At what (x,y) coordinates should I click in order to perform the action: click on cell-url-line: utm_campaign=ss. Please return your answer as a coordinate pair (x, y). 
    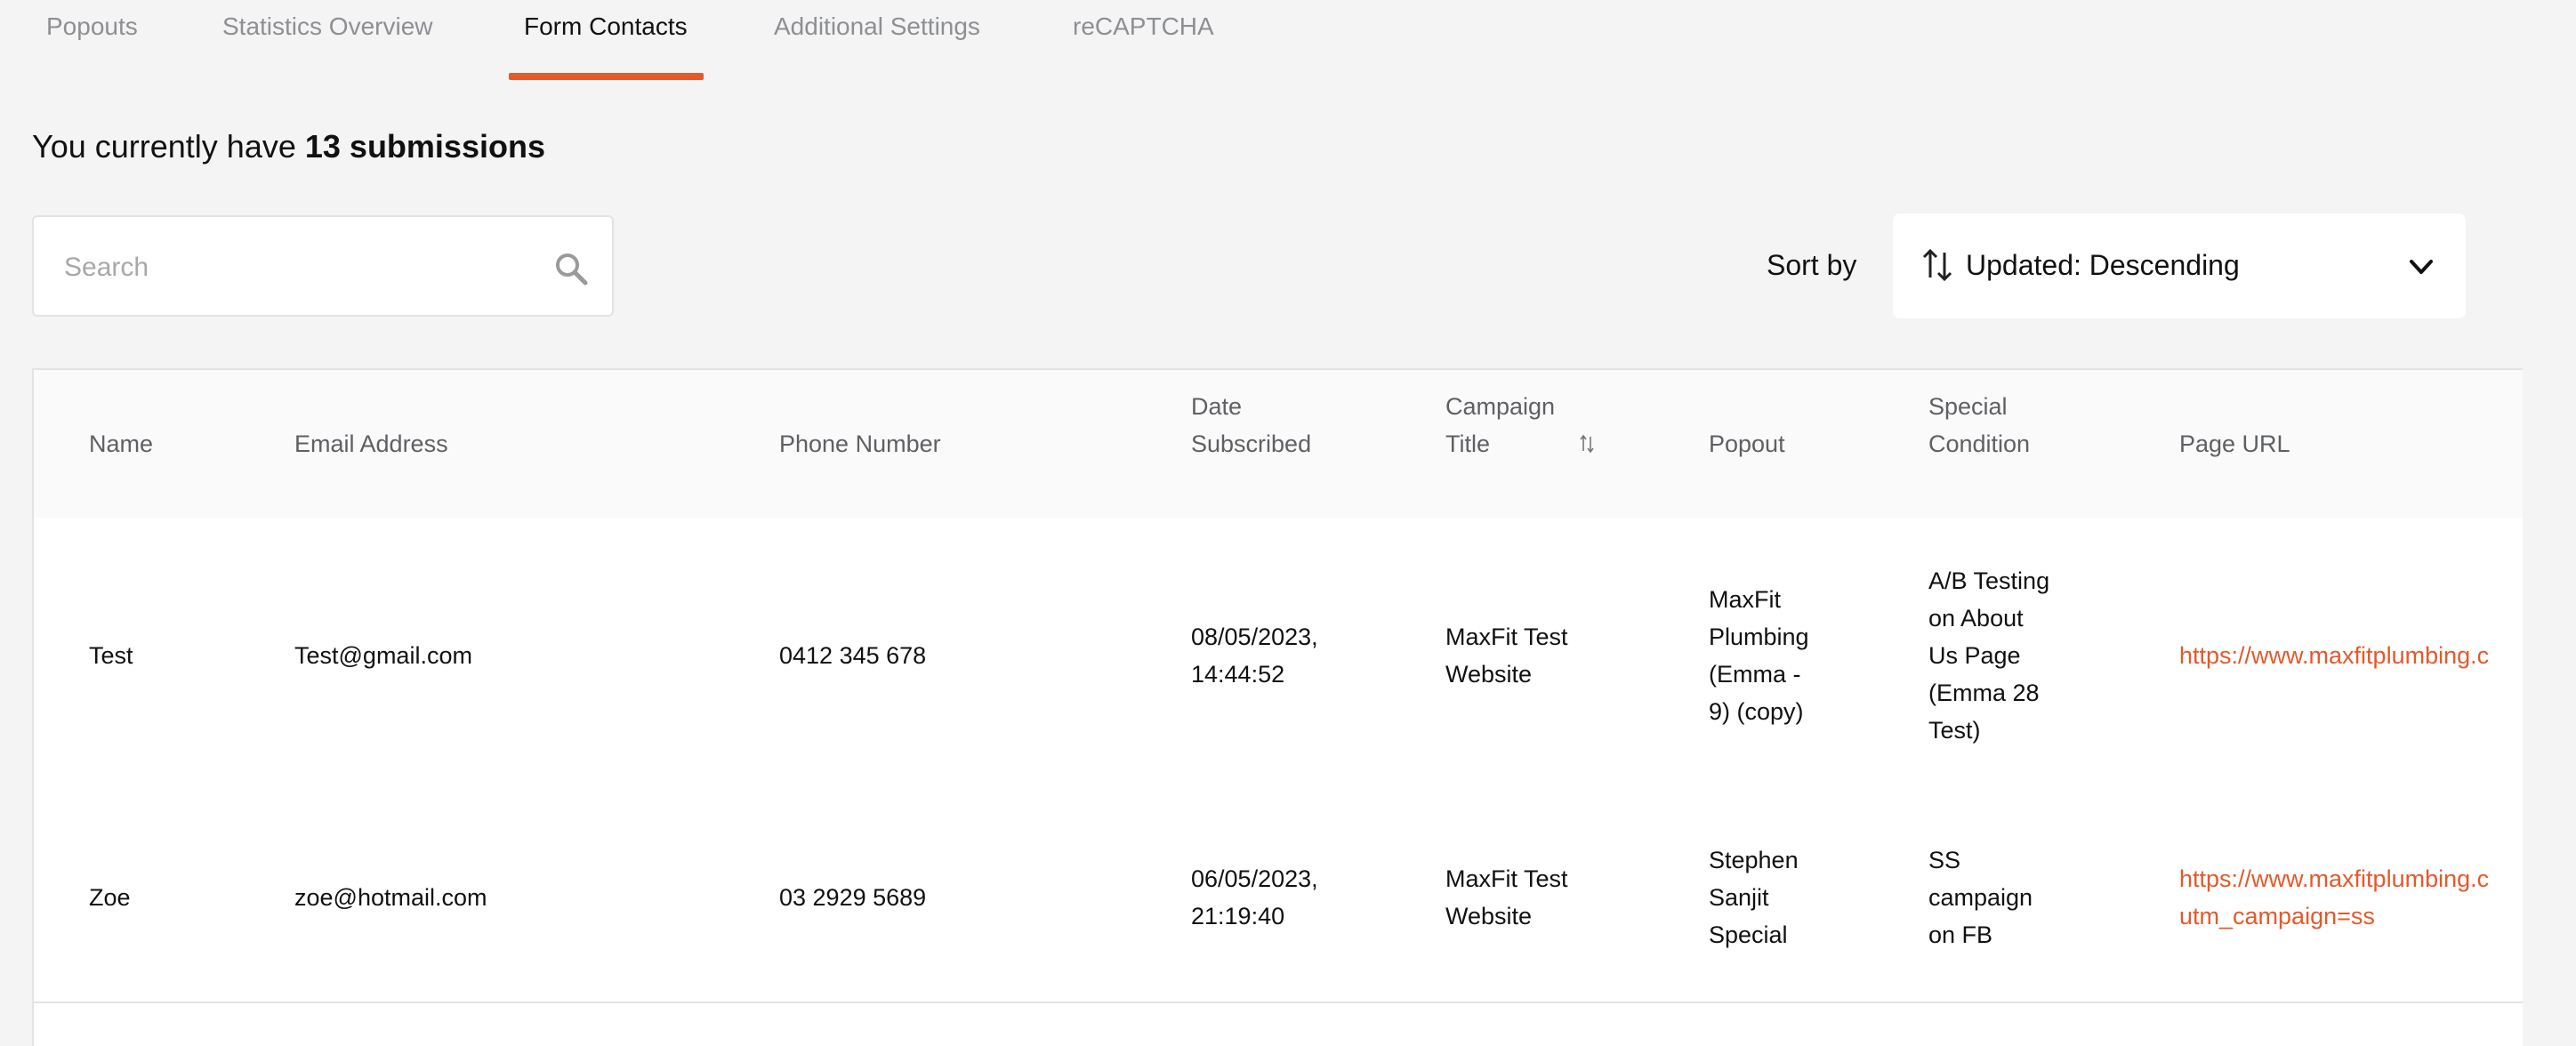
    Looking at the image, I should click on (2334, 916).